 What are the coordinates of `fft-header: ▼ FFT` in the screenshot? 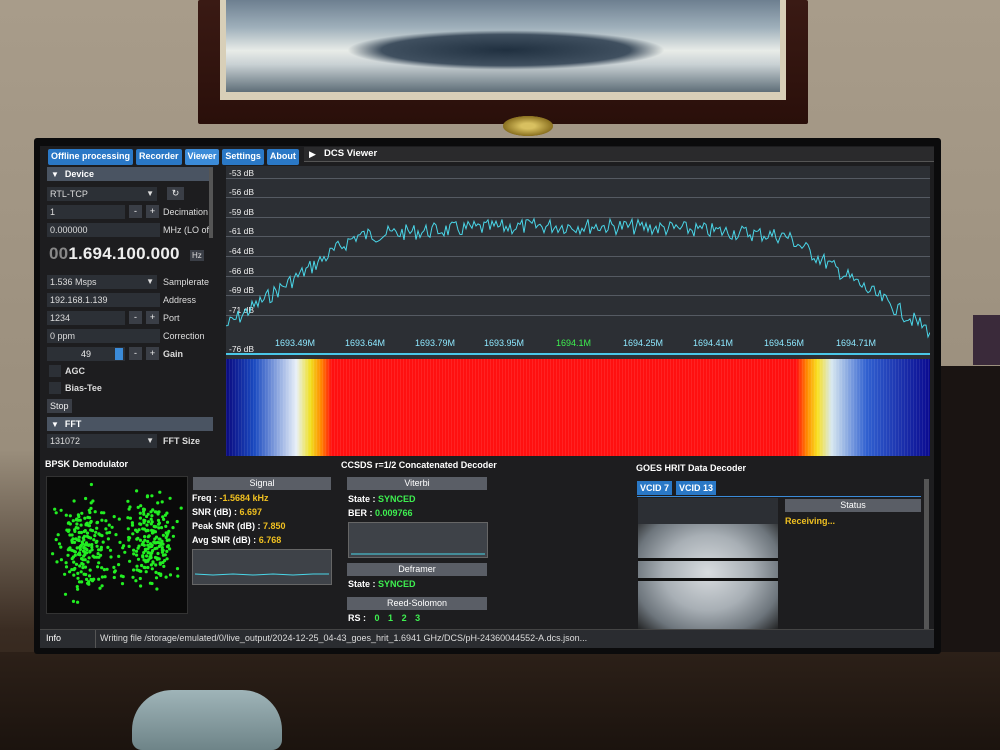 It's located at (130, 424).